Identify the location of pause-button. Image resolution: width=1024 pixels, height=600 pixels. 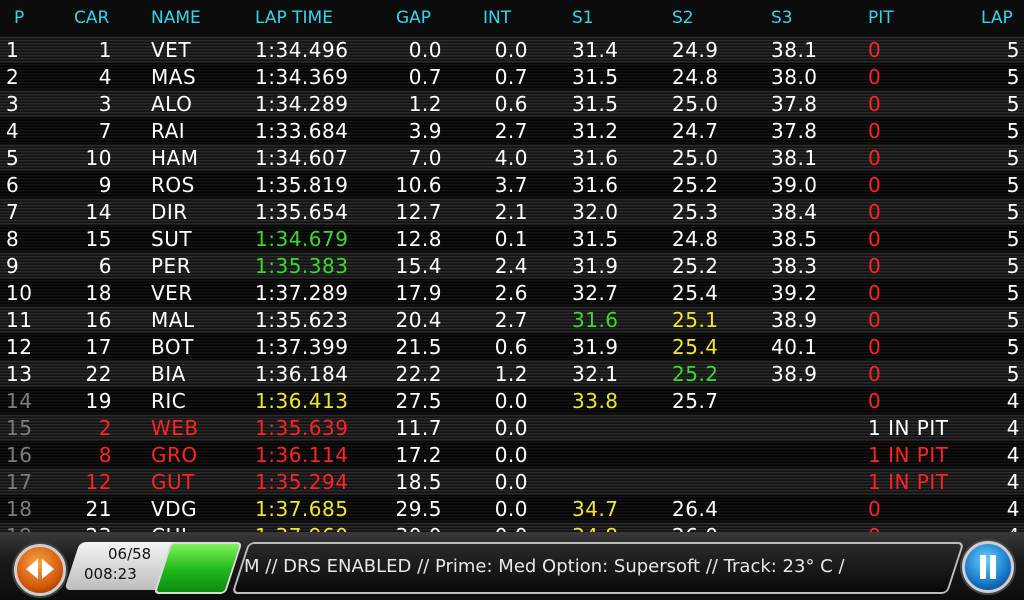
(988, 567).